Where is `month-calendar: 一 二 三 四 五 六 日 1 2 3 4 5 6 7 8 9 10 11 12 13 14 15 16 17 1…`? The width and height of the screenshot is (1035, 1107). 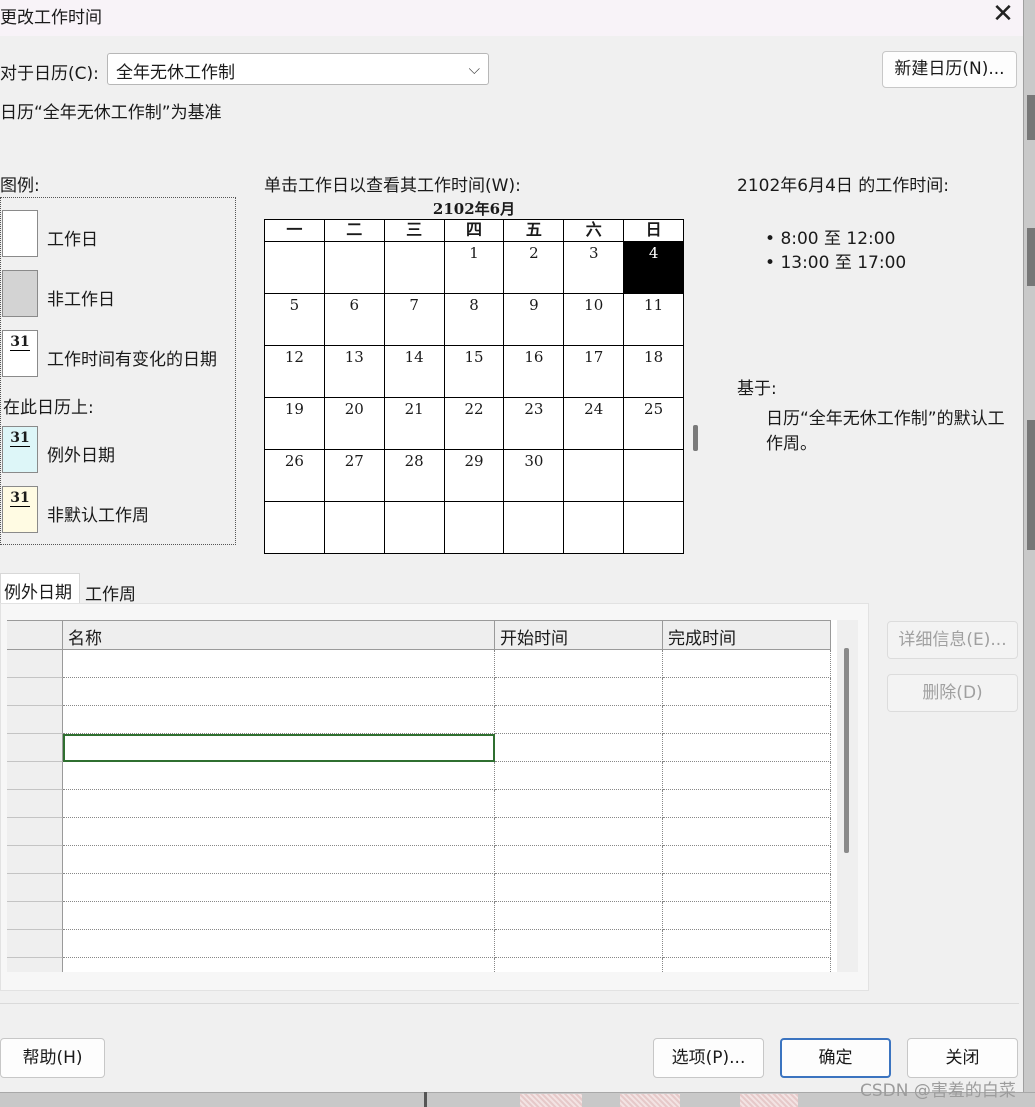
month-calendar: 一 二 三 四 五 六 日 1 2 3 4 5 6 7 8 9 10 11 12 13 14 15 16 17 1… is located at coordinates (474, 386).